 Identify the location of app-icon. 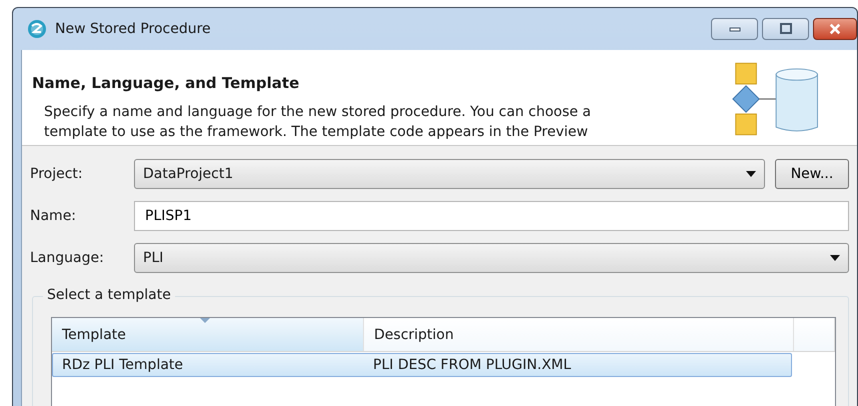
(37, 29).